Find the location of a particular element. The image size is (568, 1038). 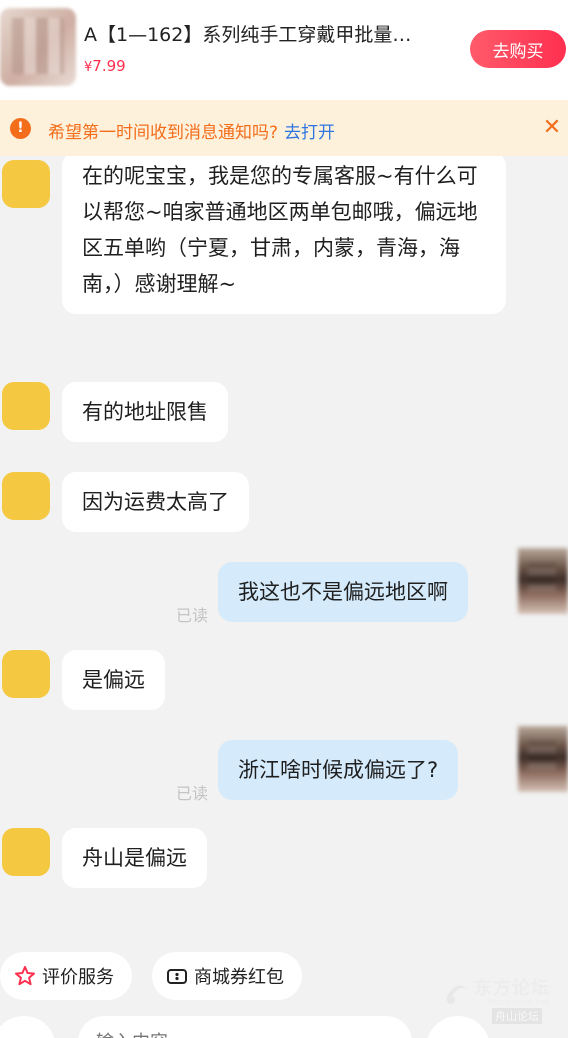

voice-button is located at coordinates (28, 1027).